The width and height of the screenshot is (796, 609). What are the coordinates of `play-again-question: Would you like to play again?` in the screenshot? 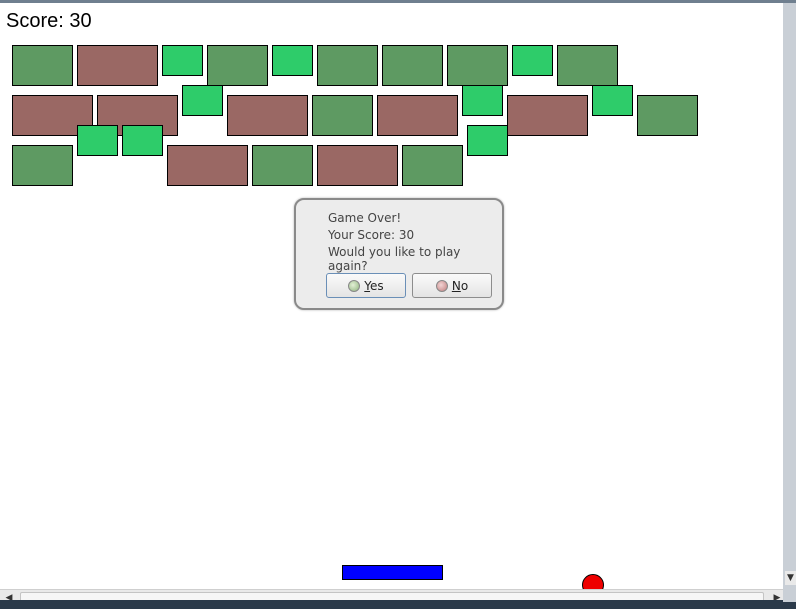 It's located at (394, 259).